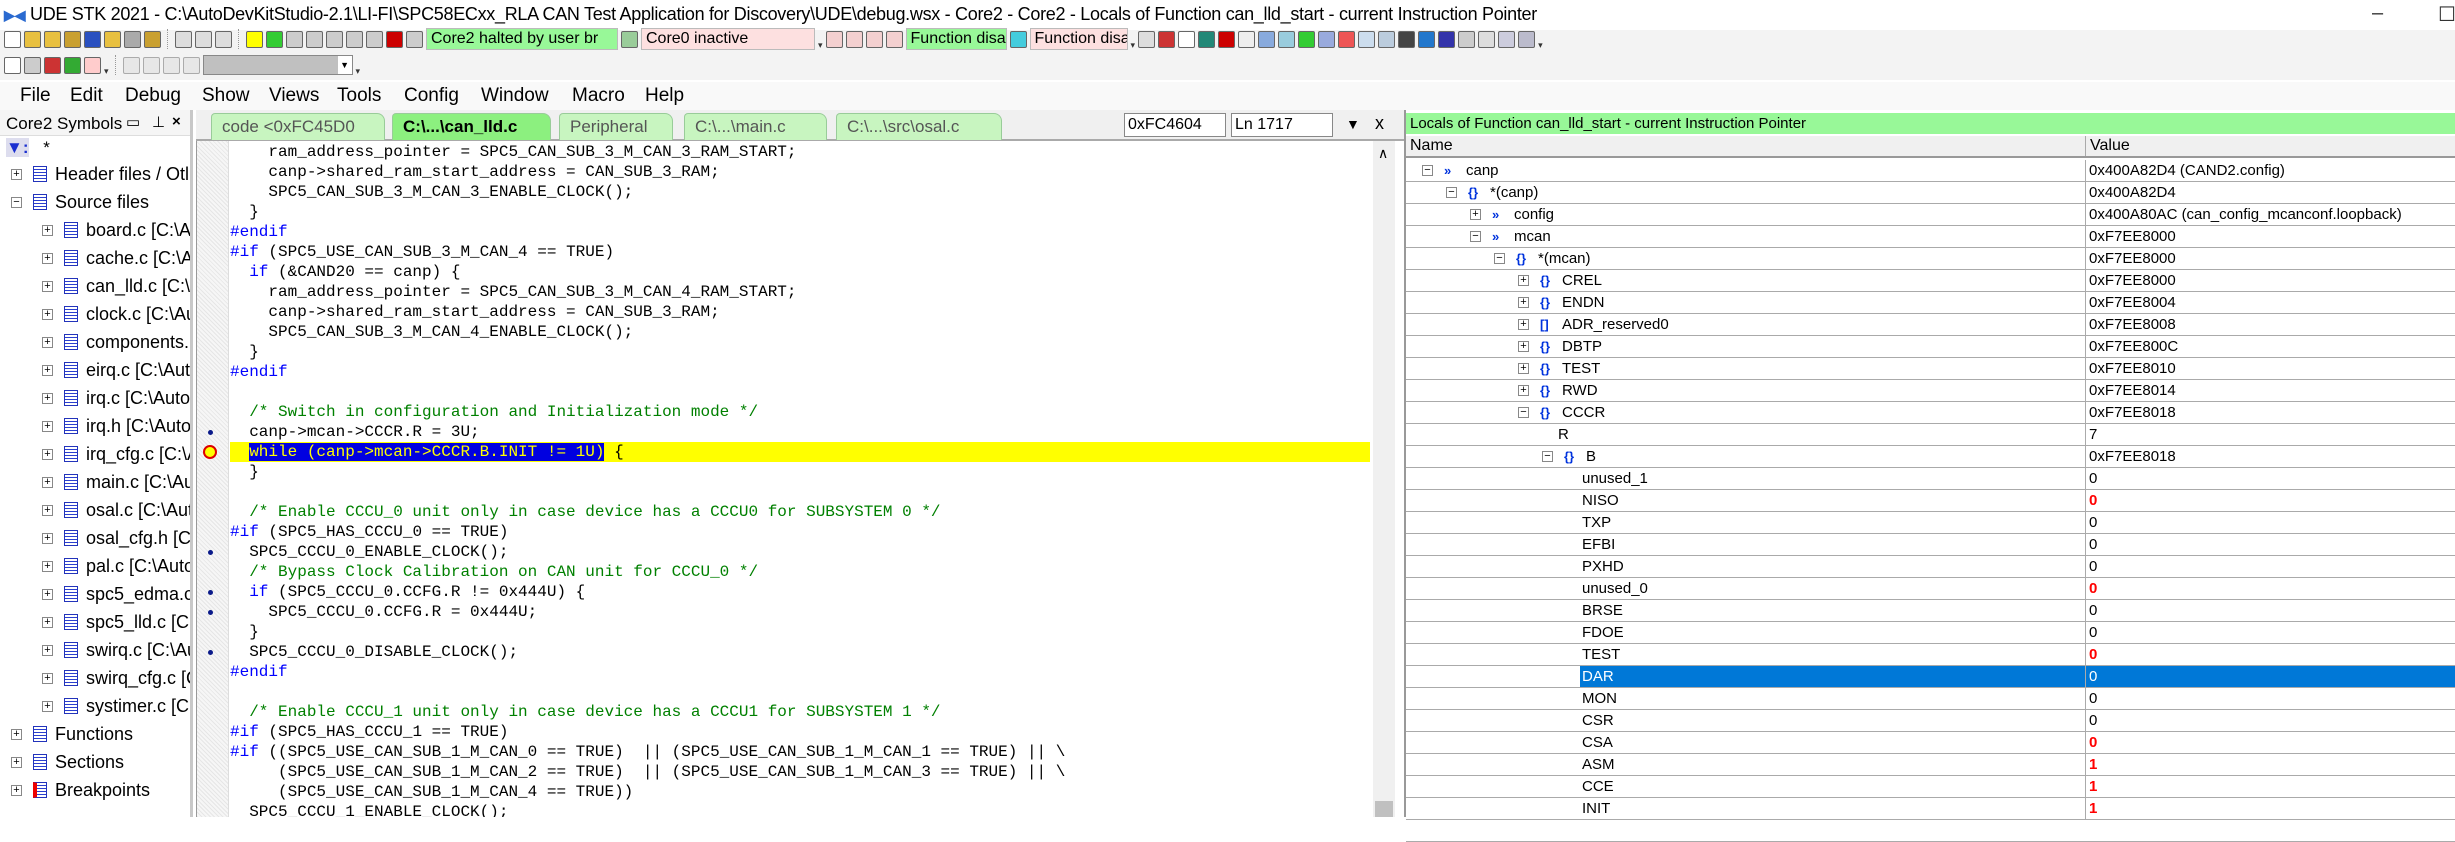 This screenshot has height=842, width=2455. Describe the element at coordinates (407, 592) in the screenshot. I see `code-line: if (SPC5_CCCU_0.CCFG.R != 0x444U) {` at that location.